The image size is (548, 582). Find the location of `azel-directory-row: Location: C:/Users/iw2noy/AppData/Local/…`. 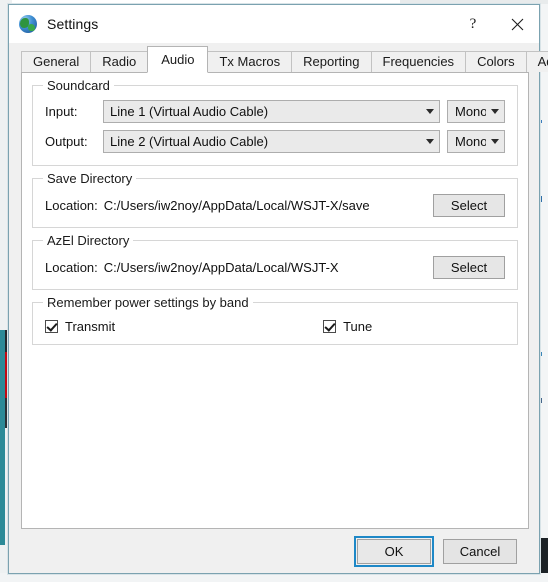

azel-directory-row: Location: C:/Users/iw2noy/AppData/Local/… is located at coordinates (275, 267).